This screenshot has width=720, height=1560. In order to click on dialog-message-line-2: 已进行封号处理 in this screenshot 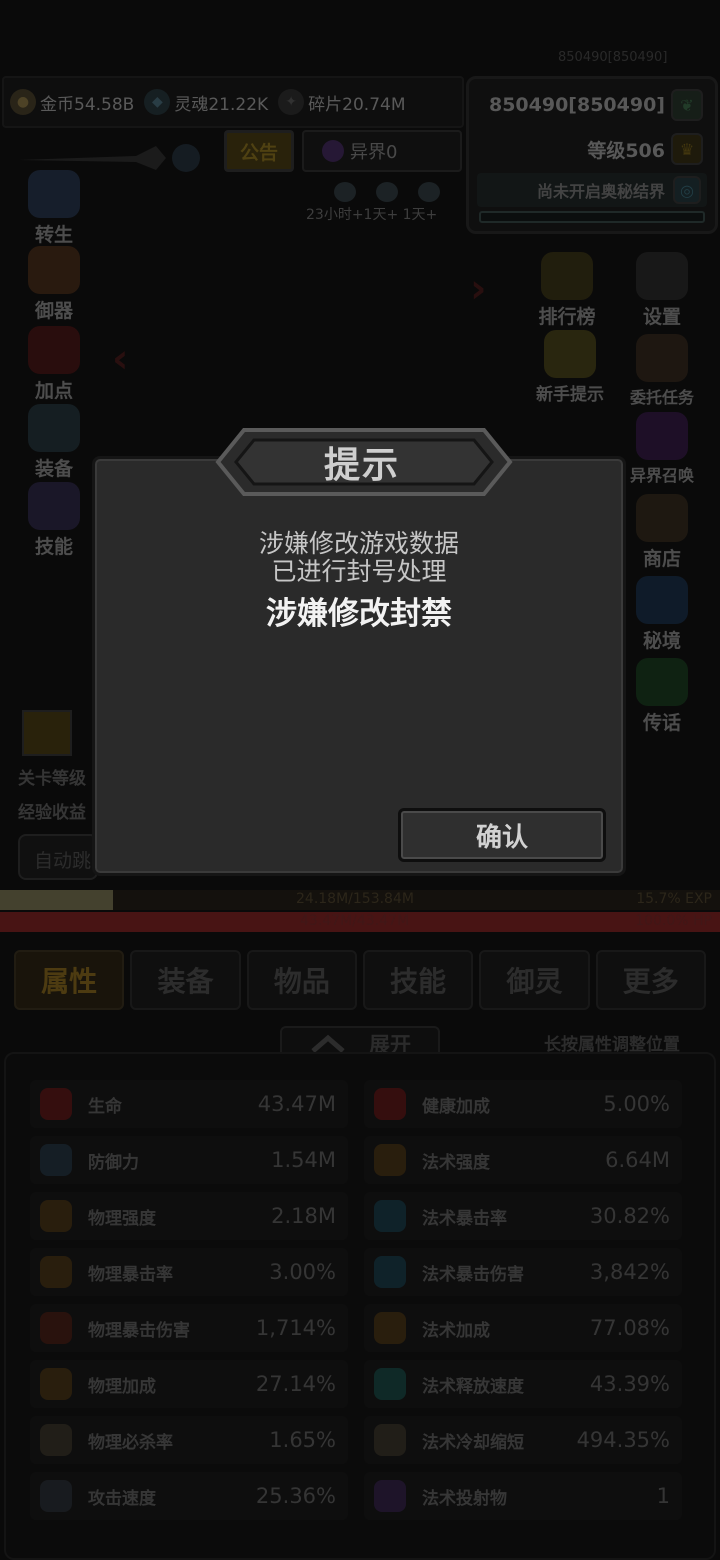, I will do `click(359, 571)`.